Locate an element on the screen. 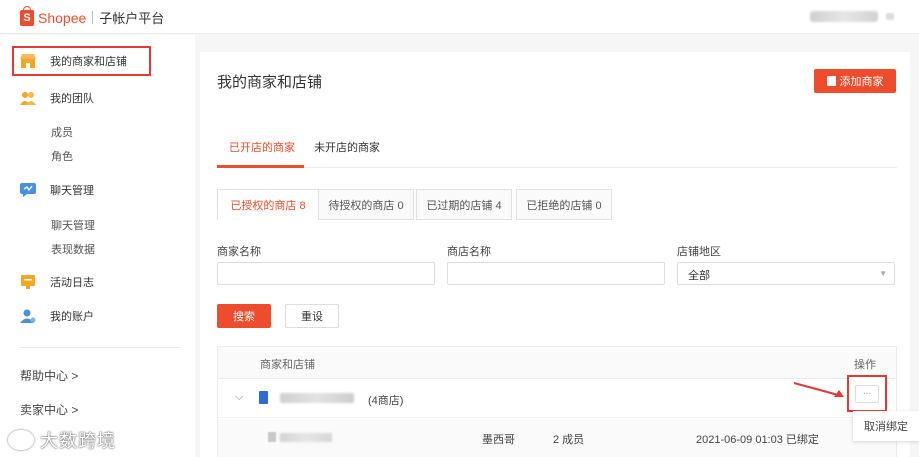 This screenshot has width=919, height=457. shop-region-label: 店铺地区 is located at coordinates (699, 252).